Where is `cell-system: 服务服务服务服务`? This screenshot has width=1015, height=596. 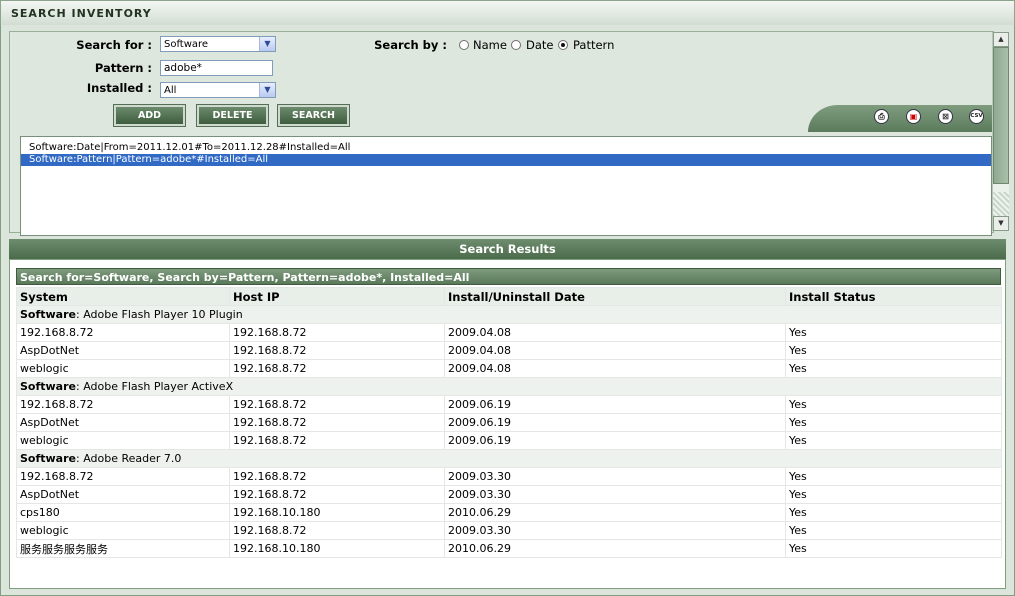
cell-system: 服务服务服务服务 is located at coordinates (123, 548).